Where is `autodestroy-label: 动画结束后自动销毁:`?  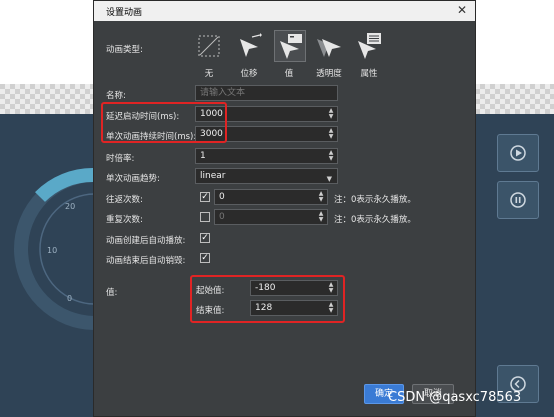
autodestroy-label: 动画结束后自动销毁: is located at coordinates (146, 261).